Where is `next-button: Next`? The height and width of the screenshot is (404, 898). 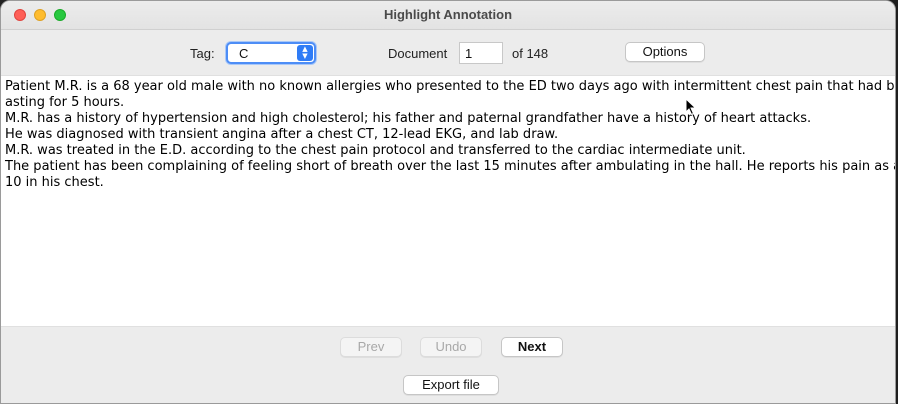 next-button: Next is located at coordinates (532, 347).